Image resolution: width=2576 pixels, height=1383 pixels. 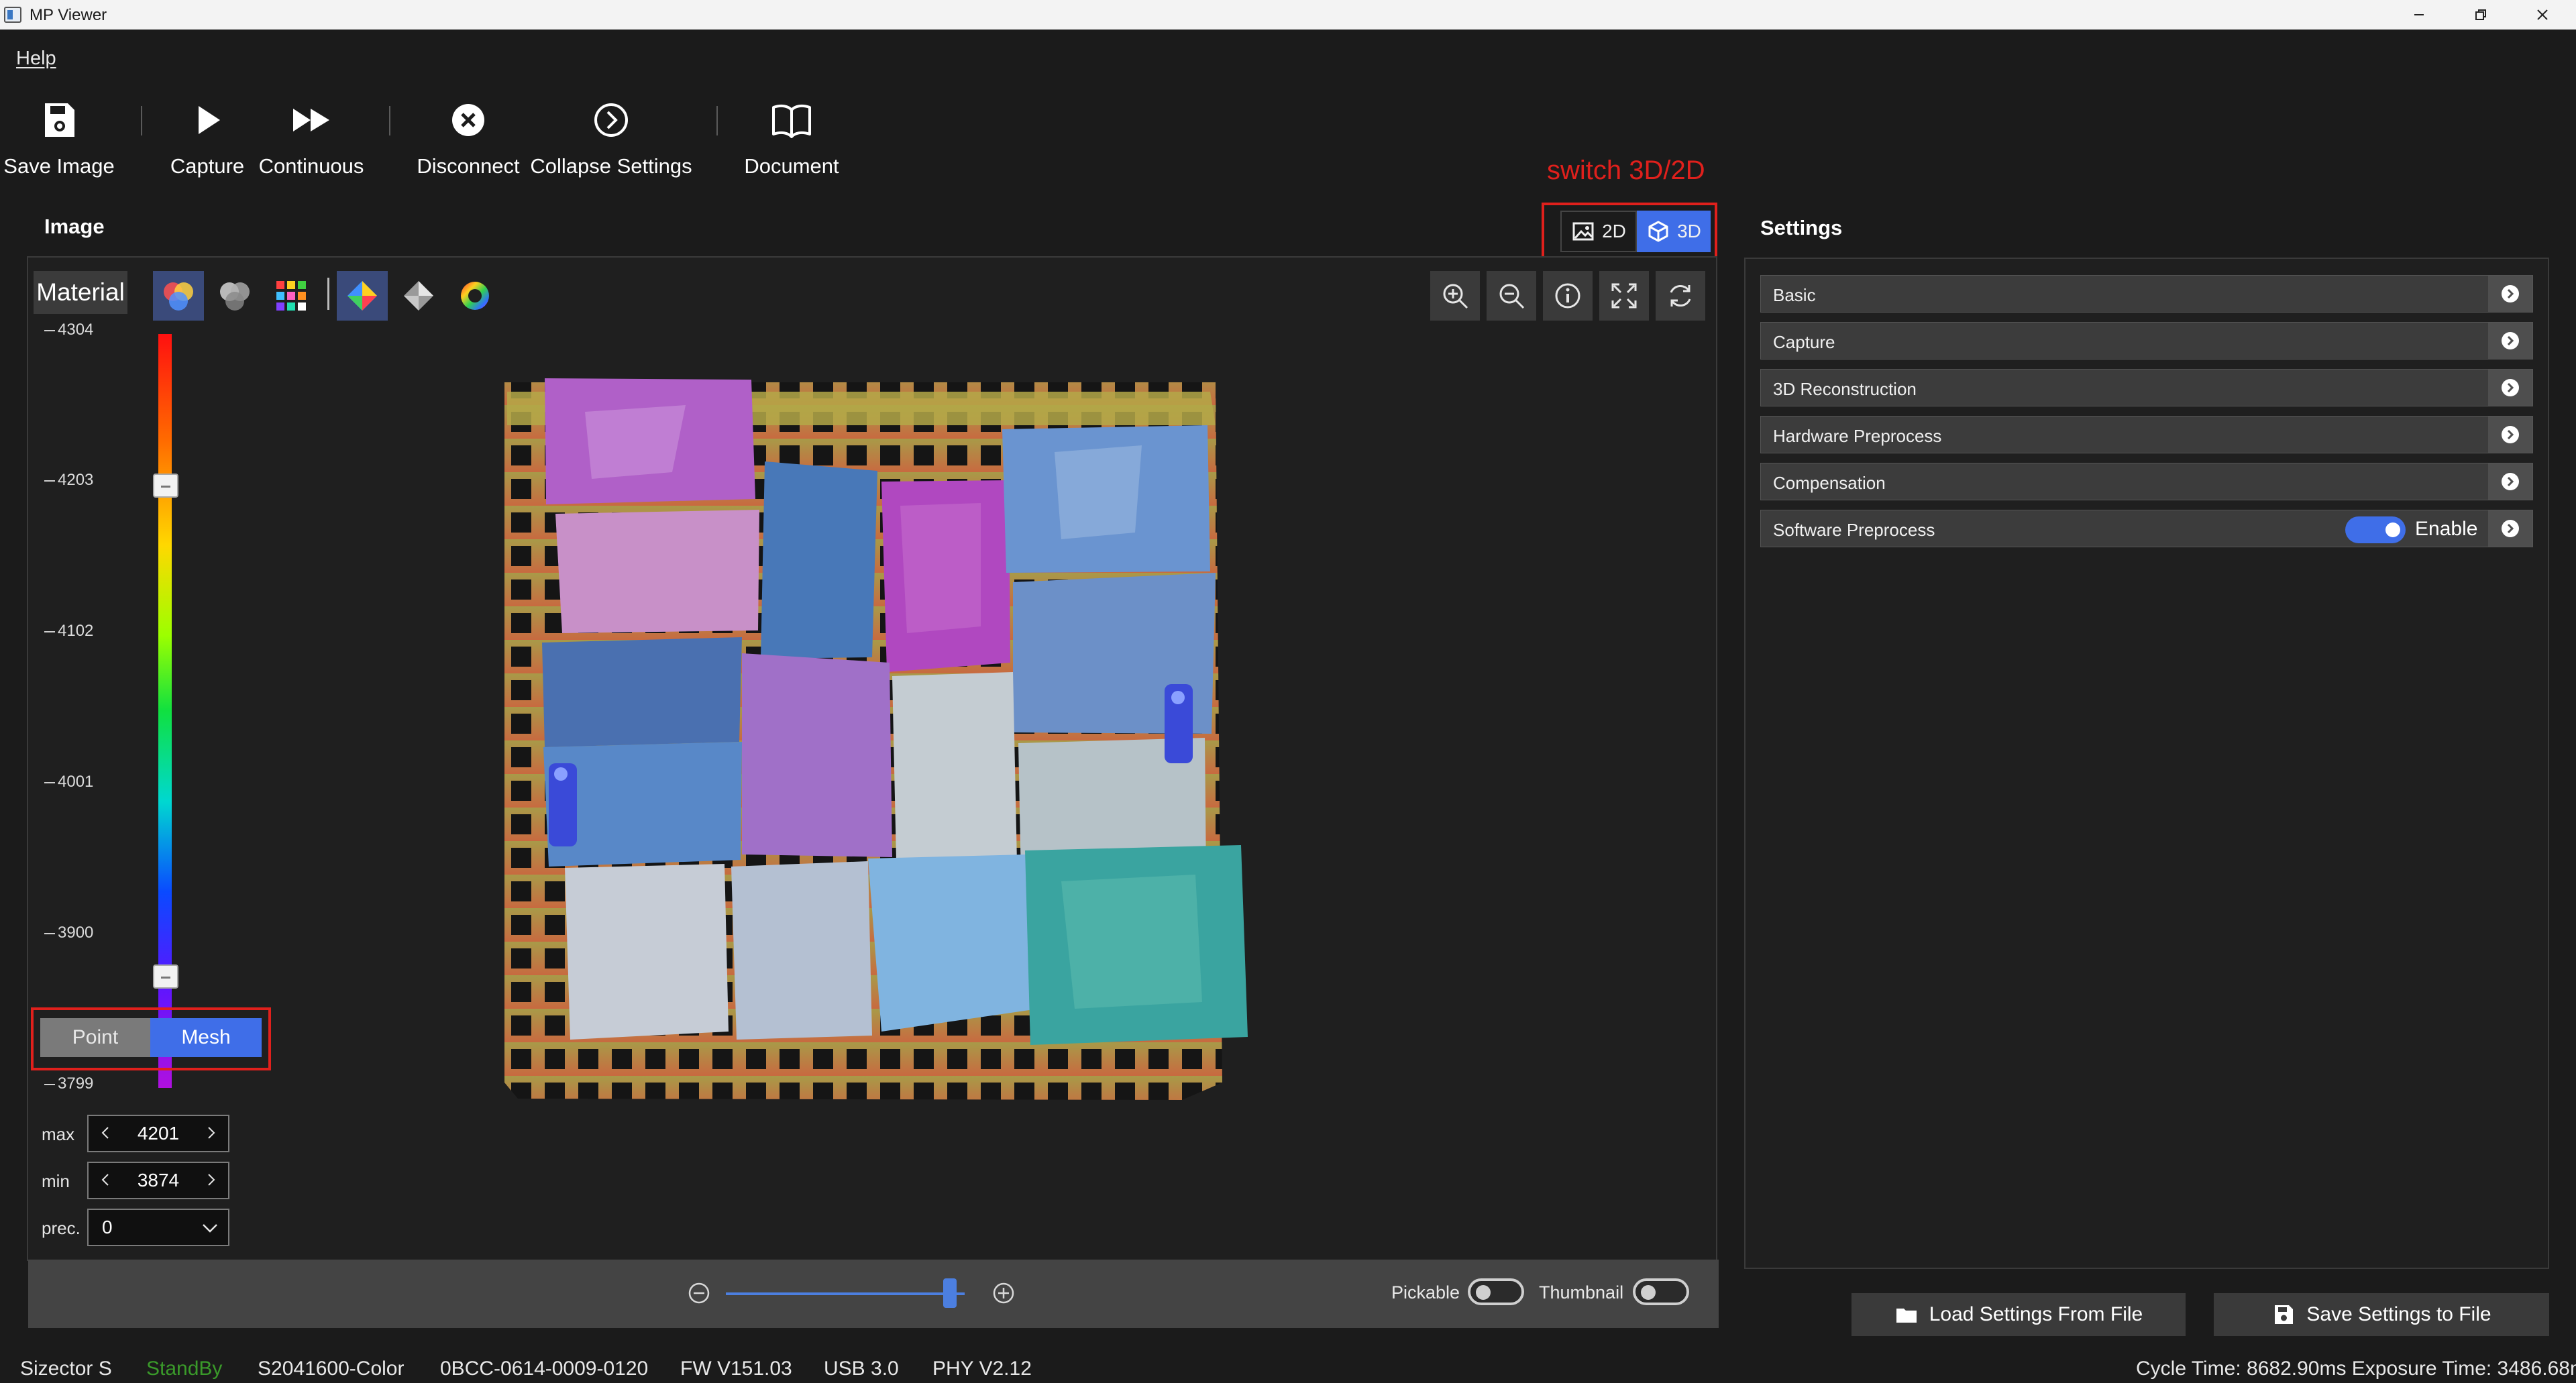 I want to click on software-preprocess-state: Enable, so click(x=2446, y=529).